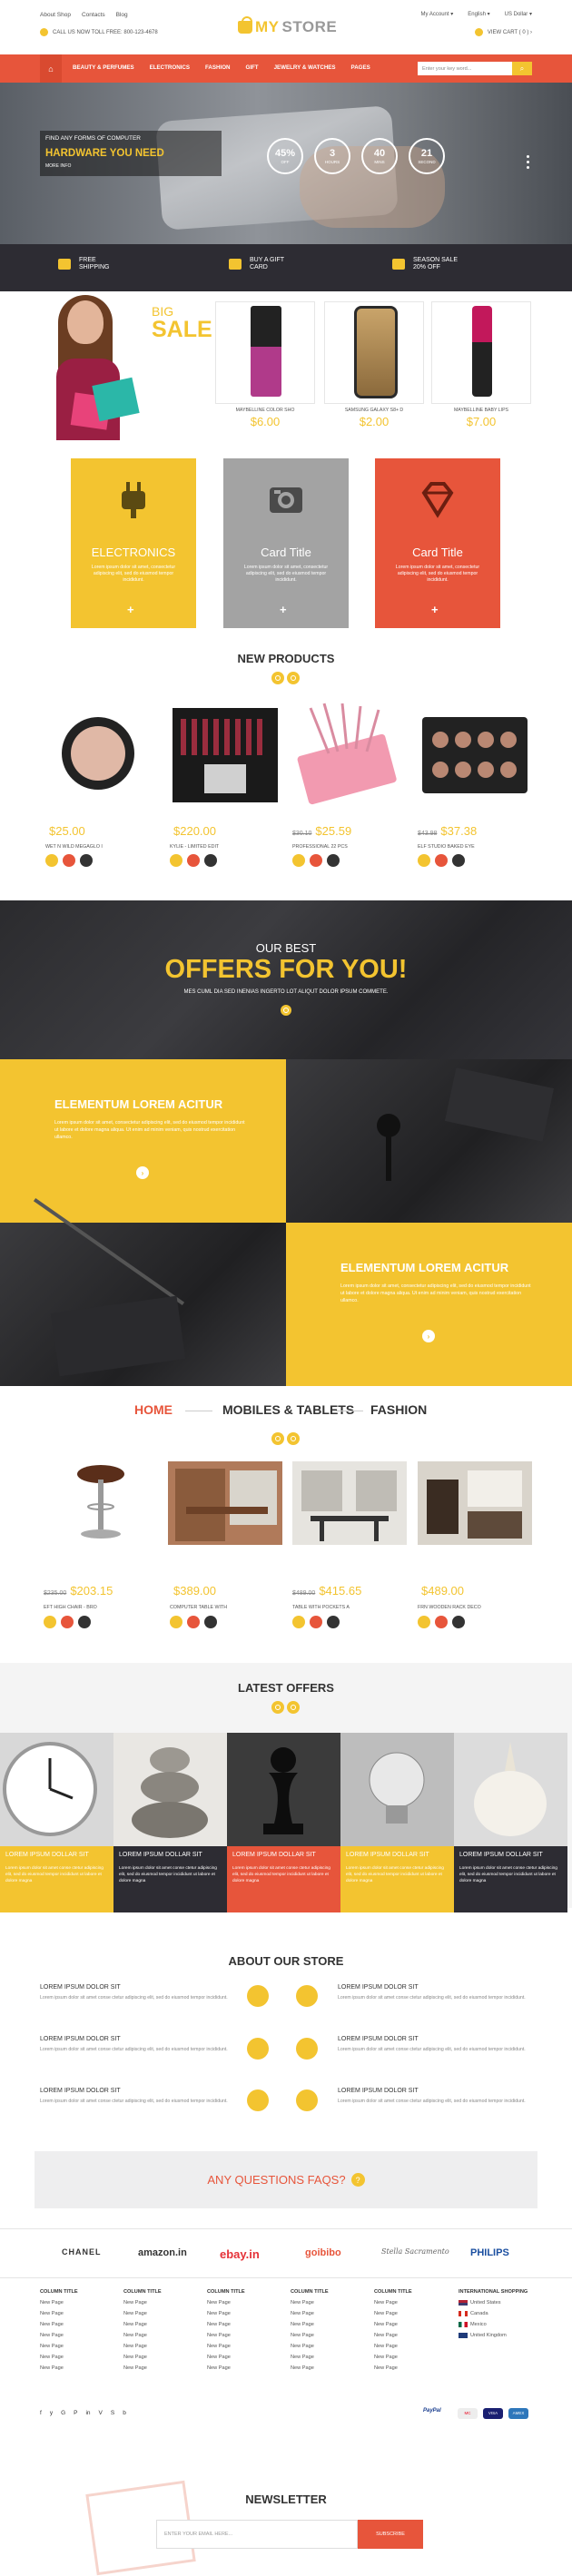  Describe the element at coordinates (82, 2251) in the screenshot. I see `brand-logo-chanel: CHANEL` at that location.